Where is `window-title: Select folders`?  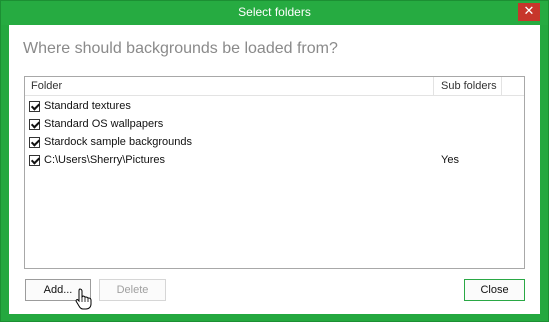
window-title: Select folders is located at coordinates (274, 12).